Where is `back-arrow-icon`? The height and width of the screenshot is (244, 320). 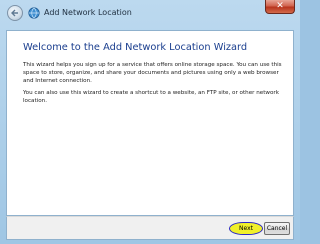
back-arrow-icon is located at coordinates (14, 13).